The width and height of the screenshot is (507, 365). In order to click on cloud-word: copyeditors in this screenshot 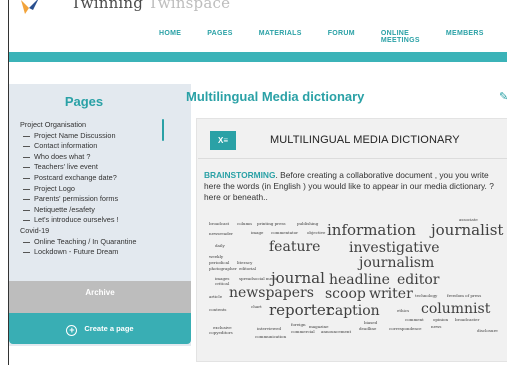, I will do `click(221, 332)`.